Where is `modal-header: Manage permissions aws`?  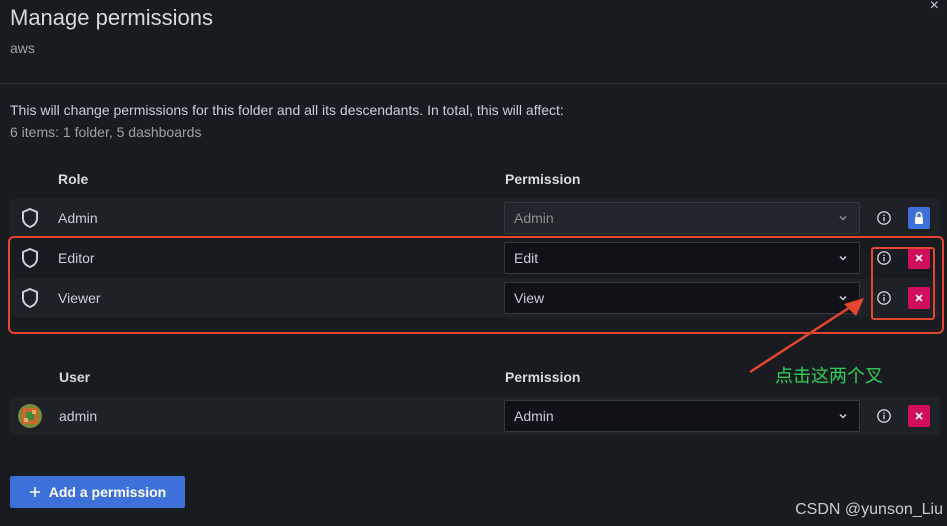
modal-header: Manage permissions aws is located at coordinates (111, 30).